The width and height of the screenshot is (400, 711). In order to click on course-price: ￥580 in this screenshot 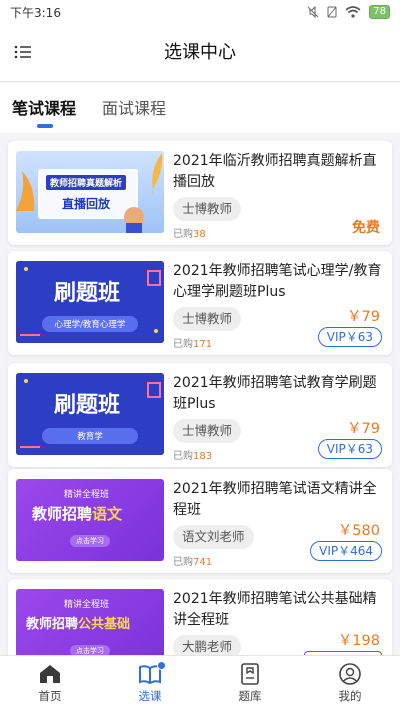, I will do `click(358, 531)`.